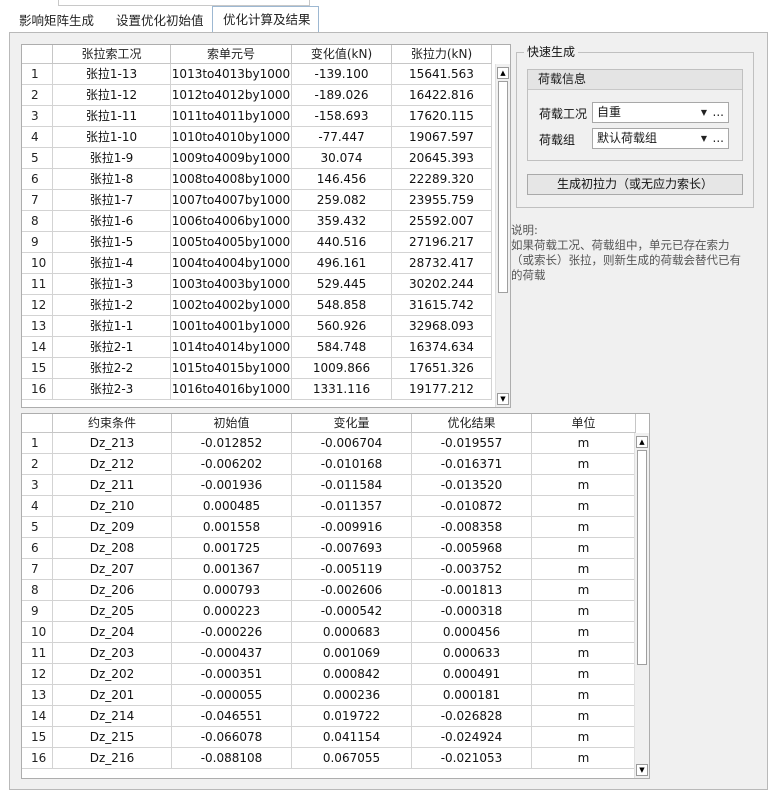  Describe the element at coordinates (232, 674) in the screenshot. I see `cell-initial: -0.000351` at that location.